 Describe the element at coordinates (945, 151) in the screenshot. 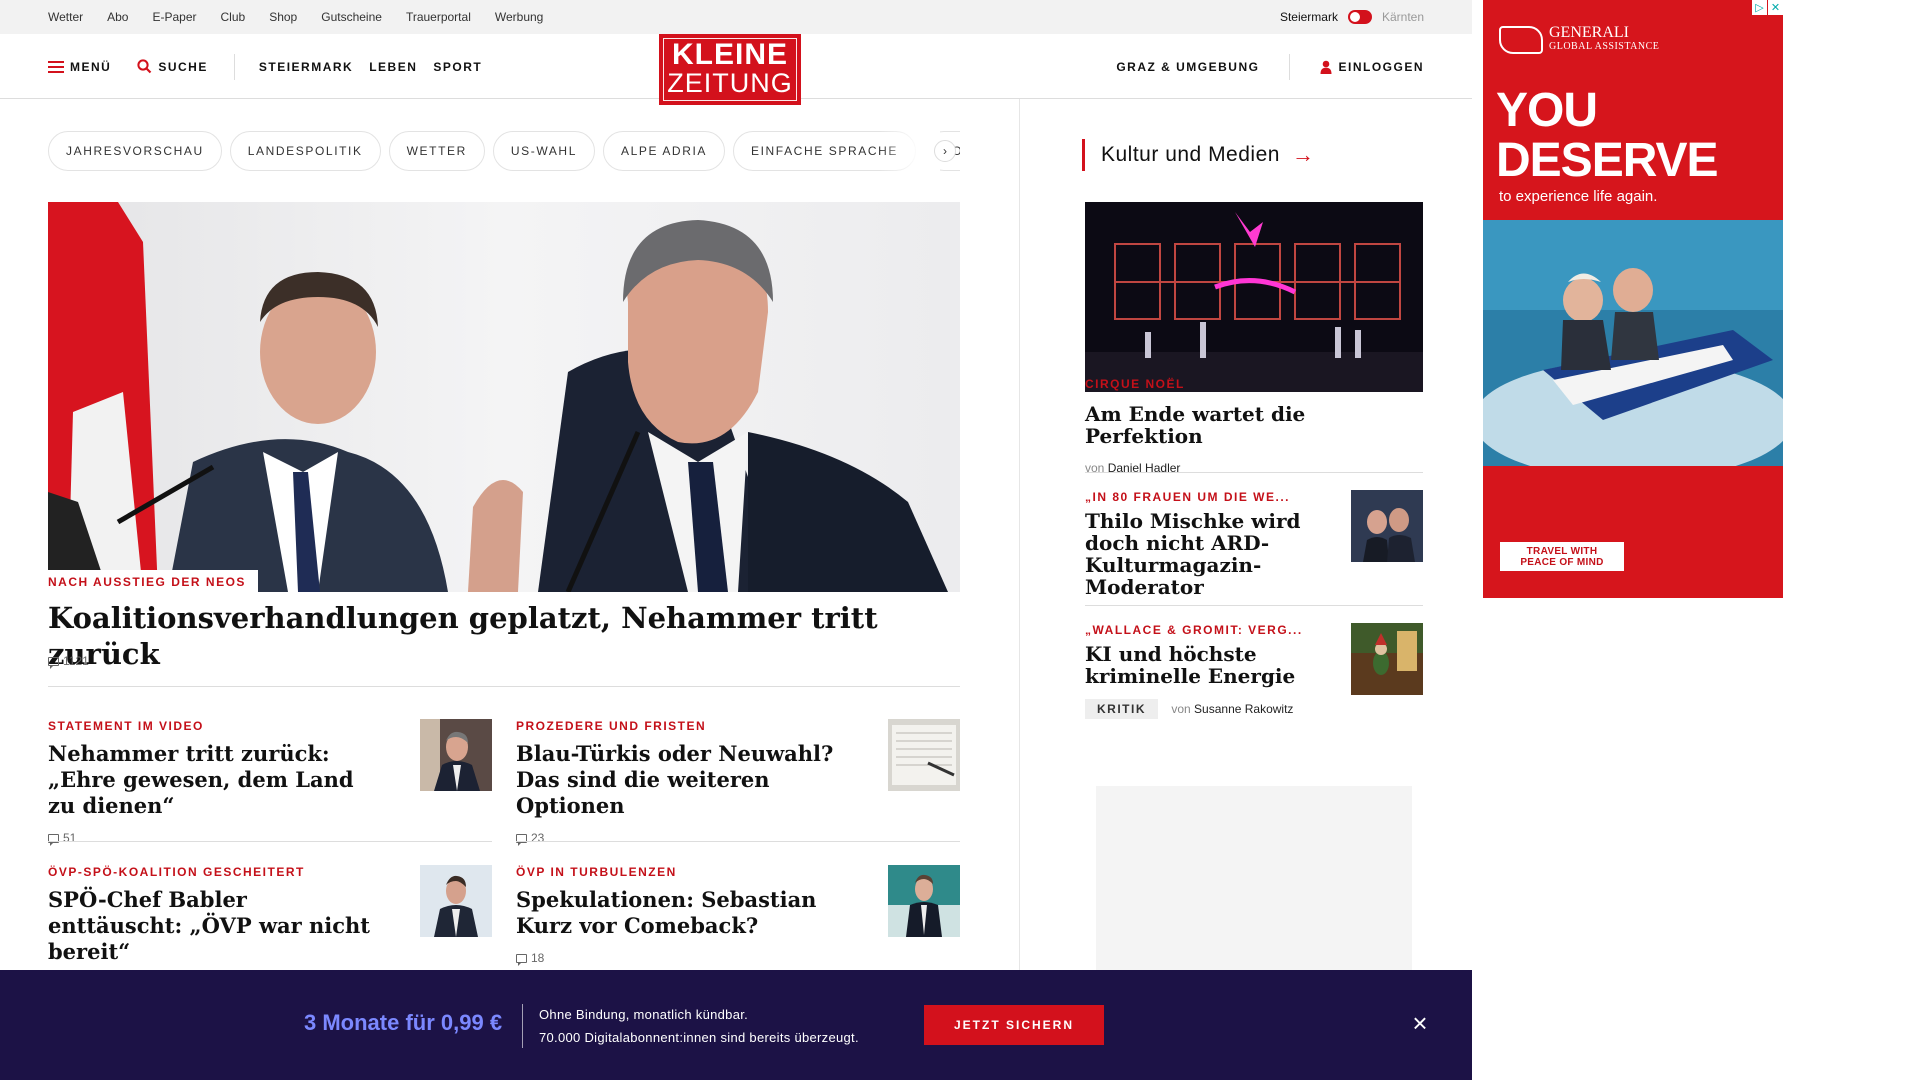

I see `tags-scroll-right-button: ›` at that location.